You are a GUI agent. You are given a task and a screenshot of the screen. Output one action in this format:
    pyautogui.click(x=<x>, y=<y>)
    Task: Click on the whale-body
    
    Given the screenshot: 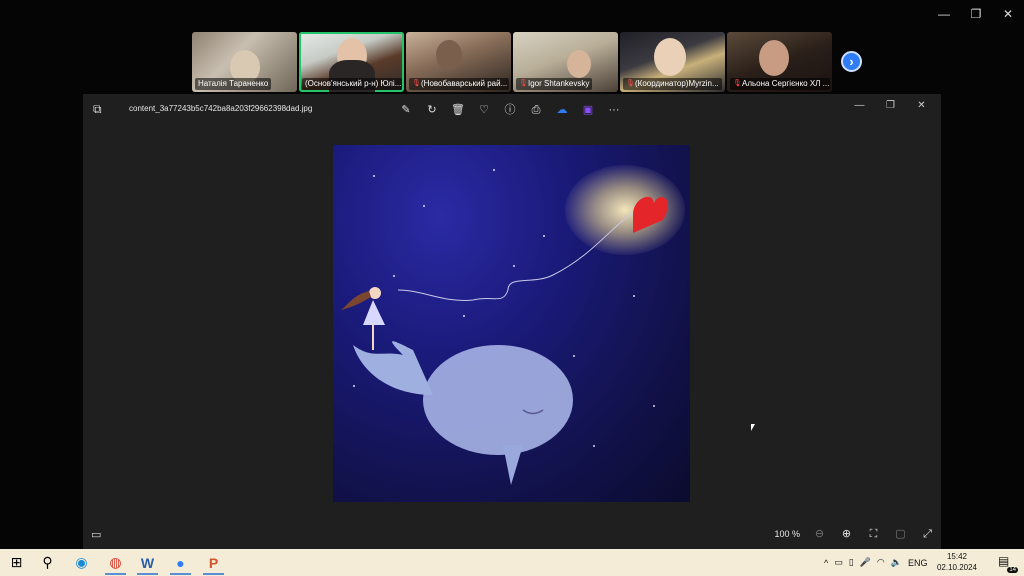 What is the action you would take?
    pyautogui.click(x=498, y=400)
    